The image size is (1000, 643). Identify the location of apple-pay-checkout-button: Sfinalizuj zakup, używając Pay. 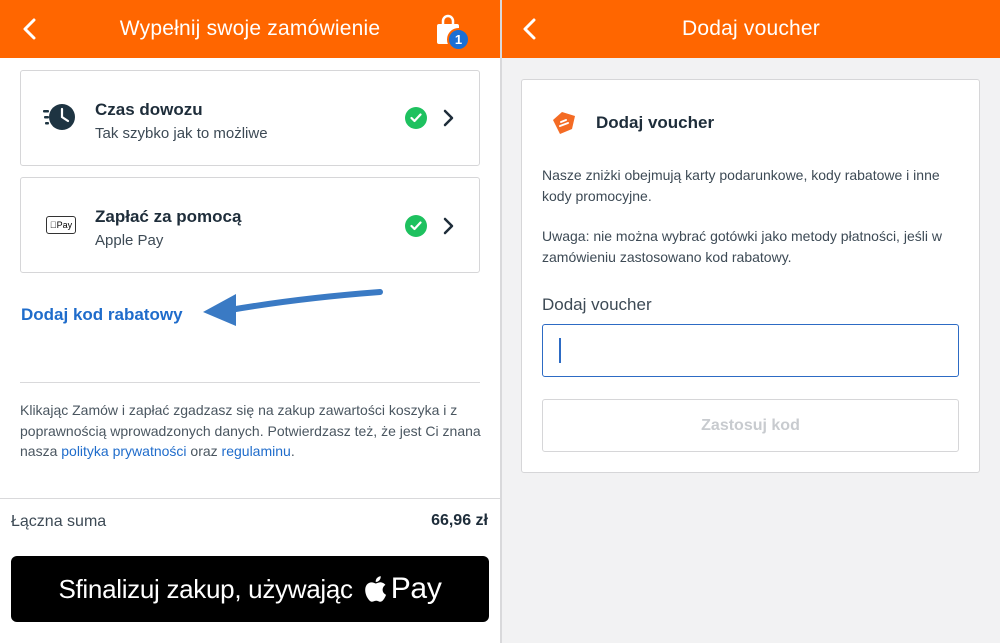
(250, 589).